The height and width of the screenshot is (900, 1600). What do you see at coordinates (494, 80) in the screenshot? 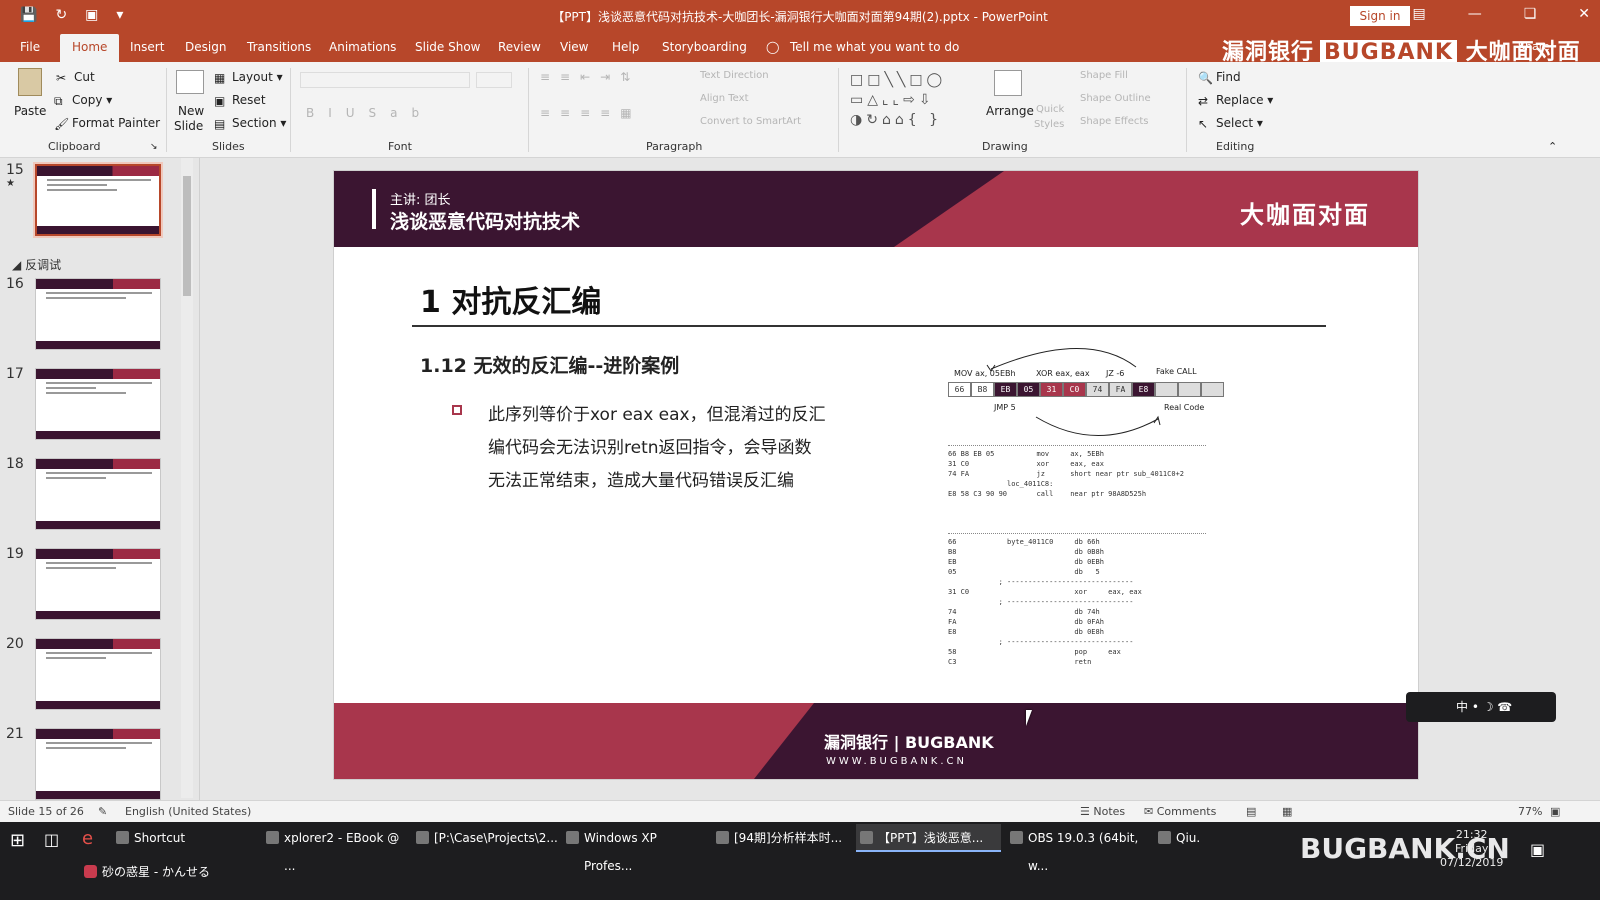
I see `font-size-box` at bounding box center [494, 80].